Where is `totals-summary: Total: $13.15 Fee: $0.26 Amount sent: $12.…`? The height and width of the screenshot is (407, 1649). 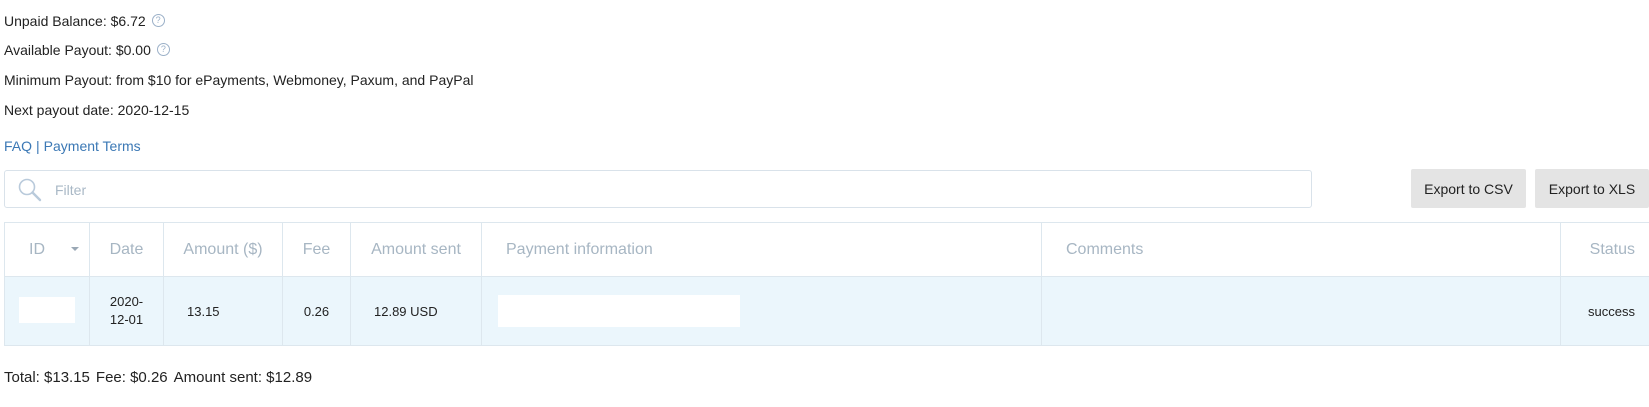 totals-summary: Total: $13.15 Fee: $0.26 Amount sent: $12.… is located at coordinates (161, 377).